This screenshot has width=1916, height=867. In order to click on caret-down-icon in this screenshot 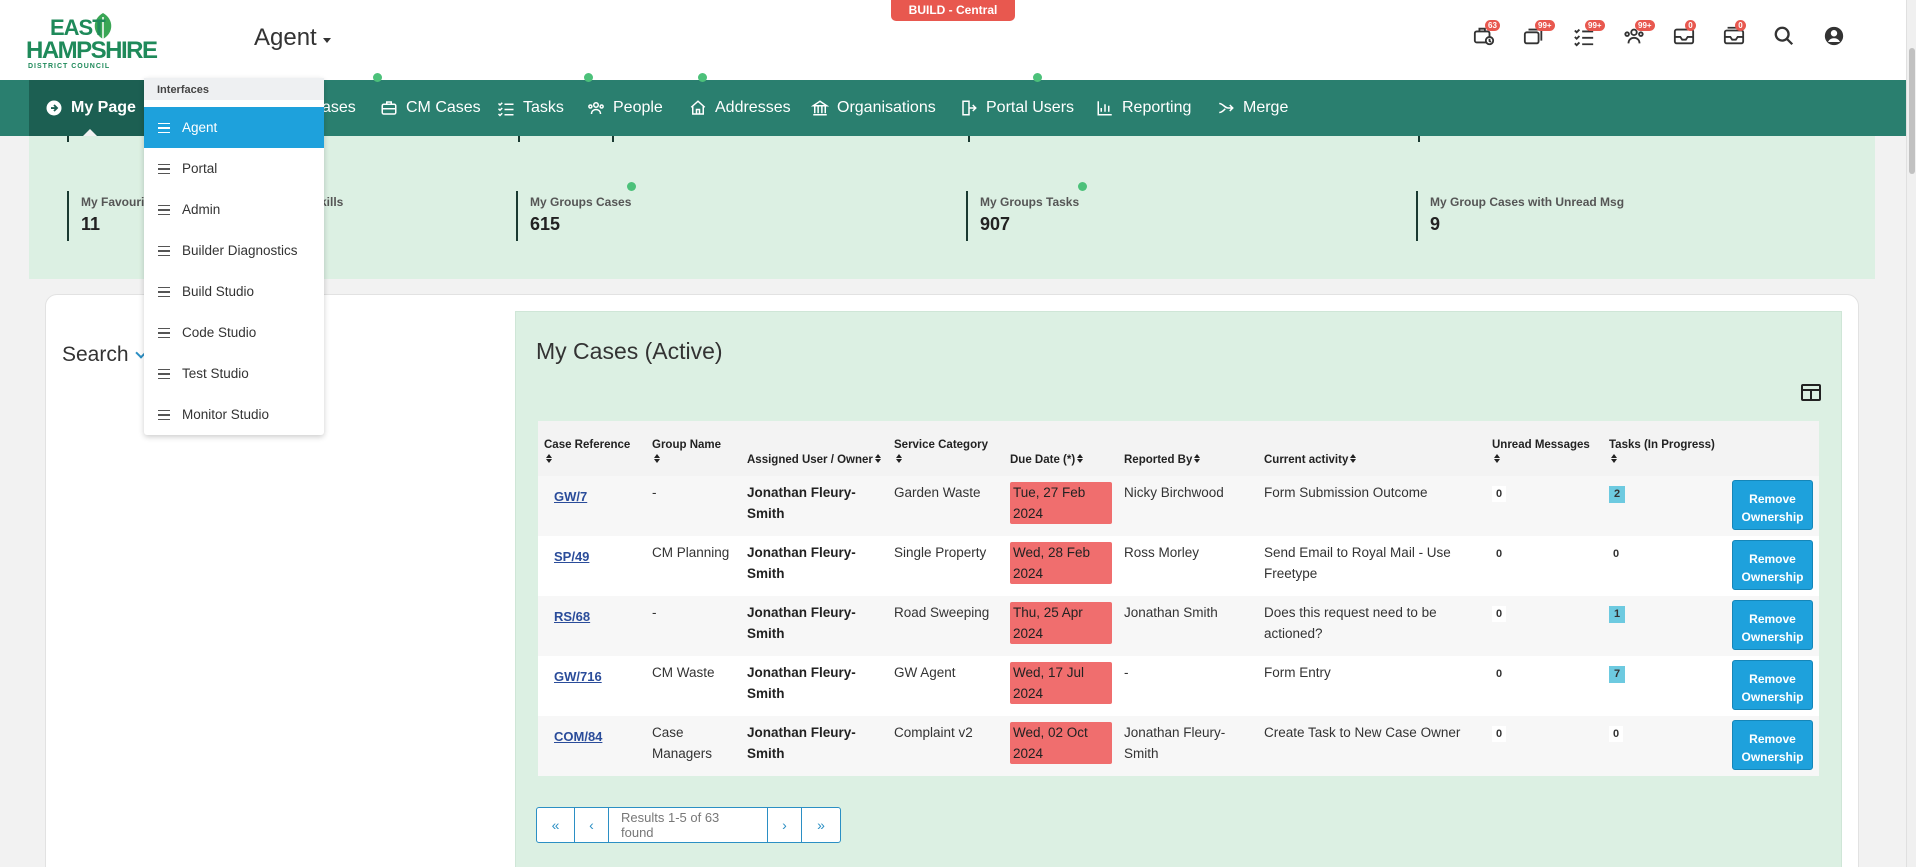, I will do `click(326, 40)`.